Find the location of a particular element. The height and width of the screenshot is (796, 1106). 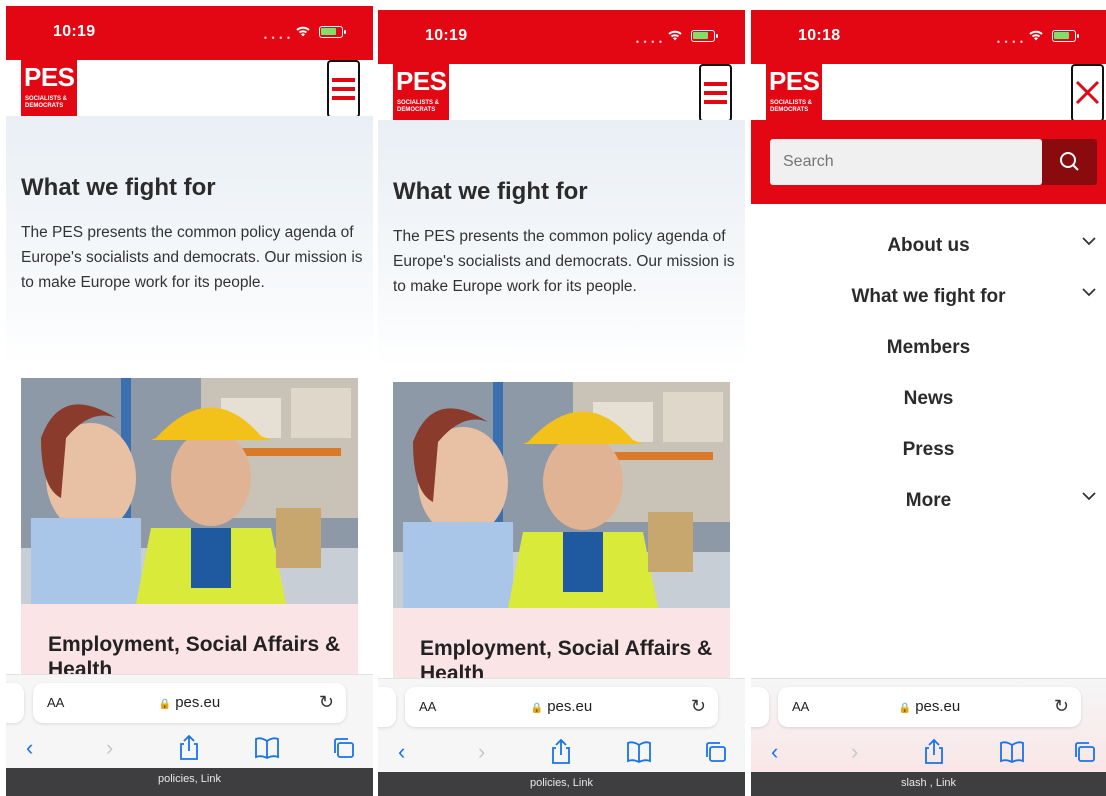

menu-item-more: More is located at coordinates (928, 501).